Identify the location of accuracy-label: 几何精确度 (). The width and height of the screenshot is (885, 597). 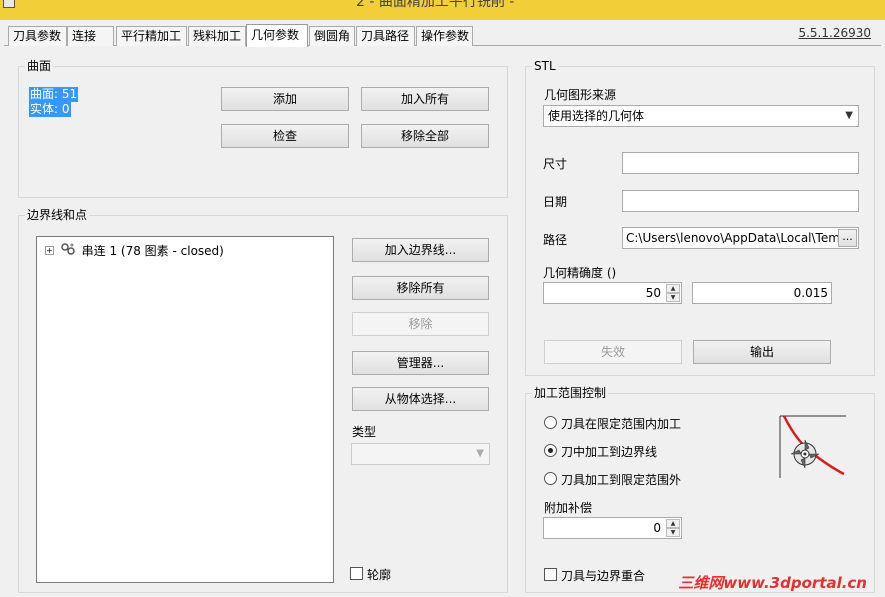
(580, 273).